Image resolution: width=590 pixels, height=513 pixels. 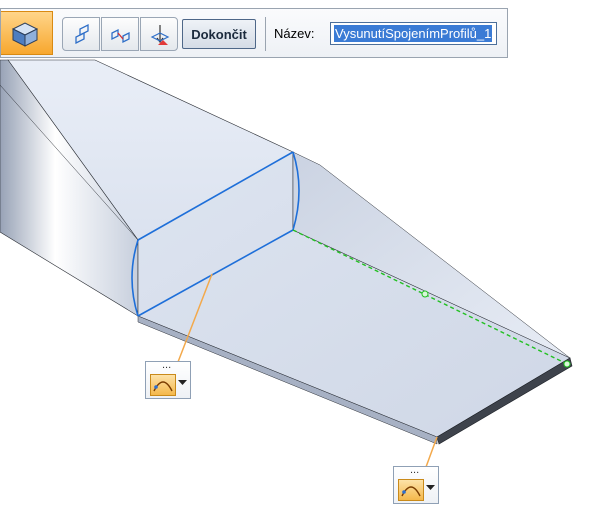 I want to click on extent-step-button, so click(x=159, y=34).